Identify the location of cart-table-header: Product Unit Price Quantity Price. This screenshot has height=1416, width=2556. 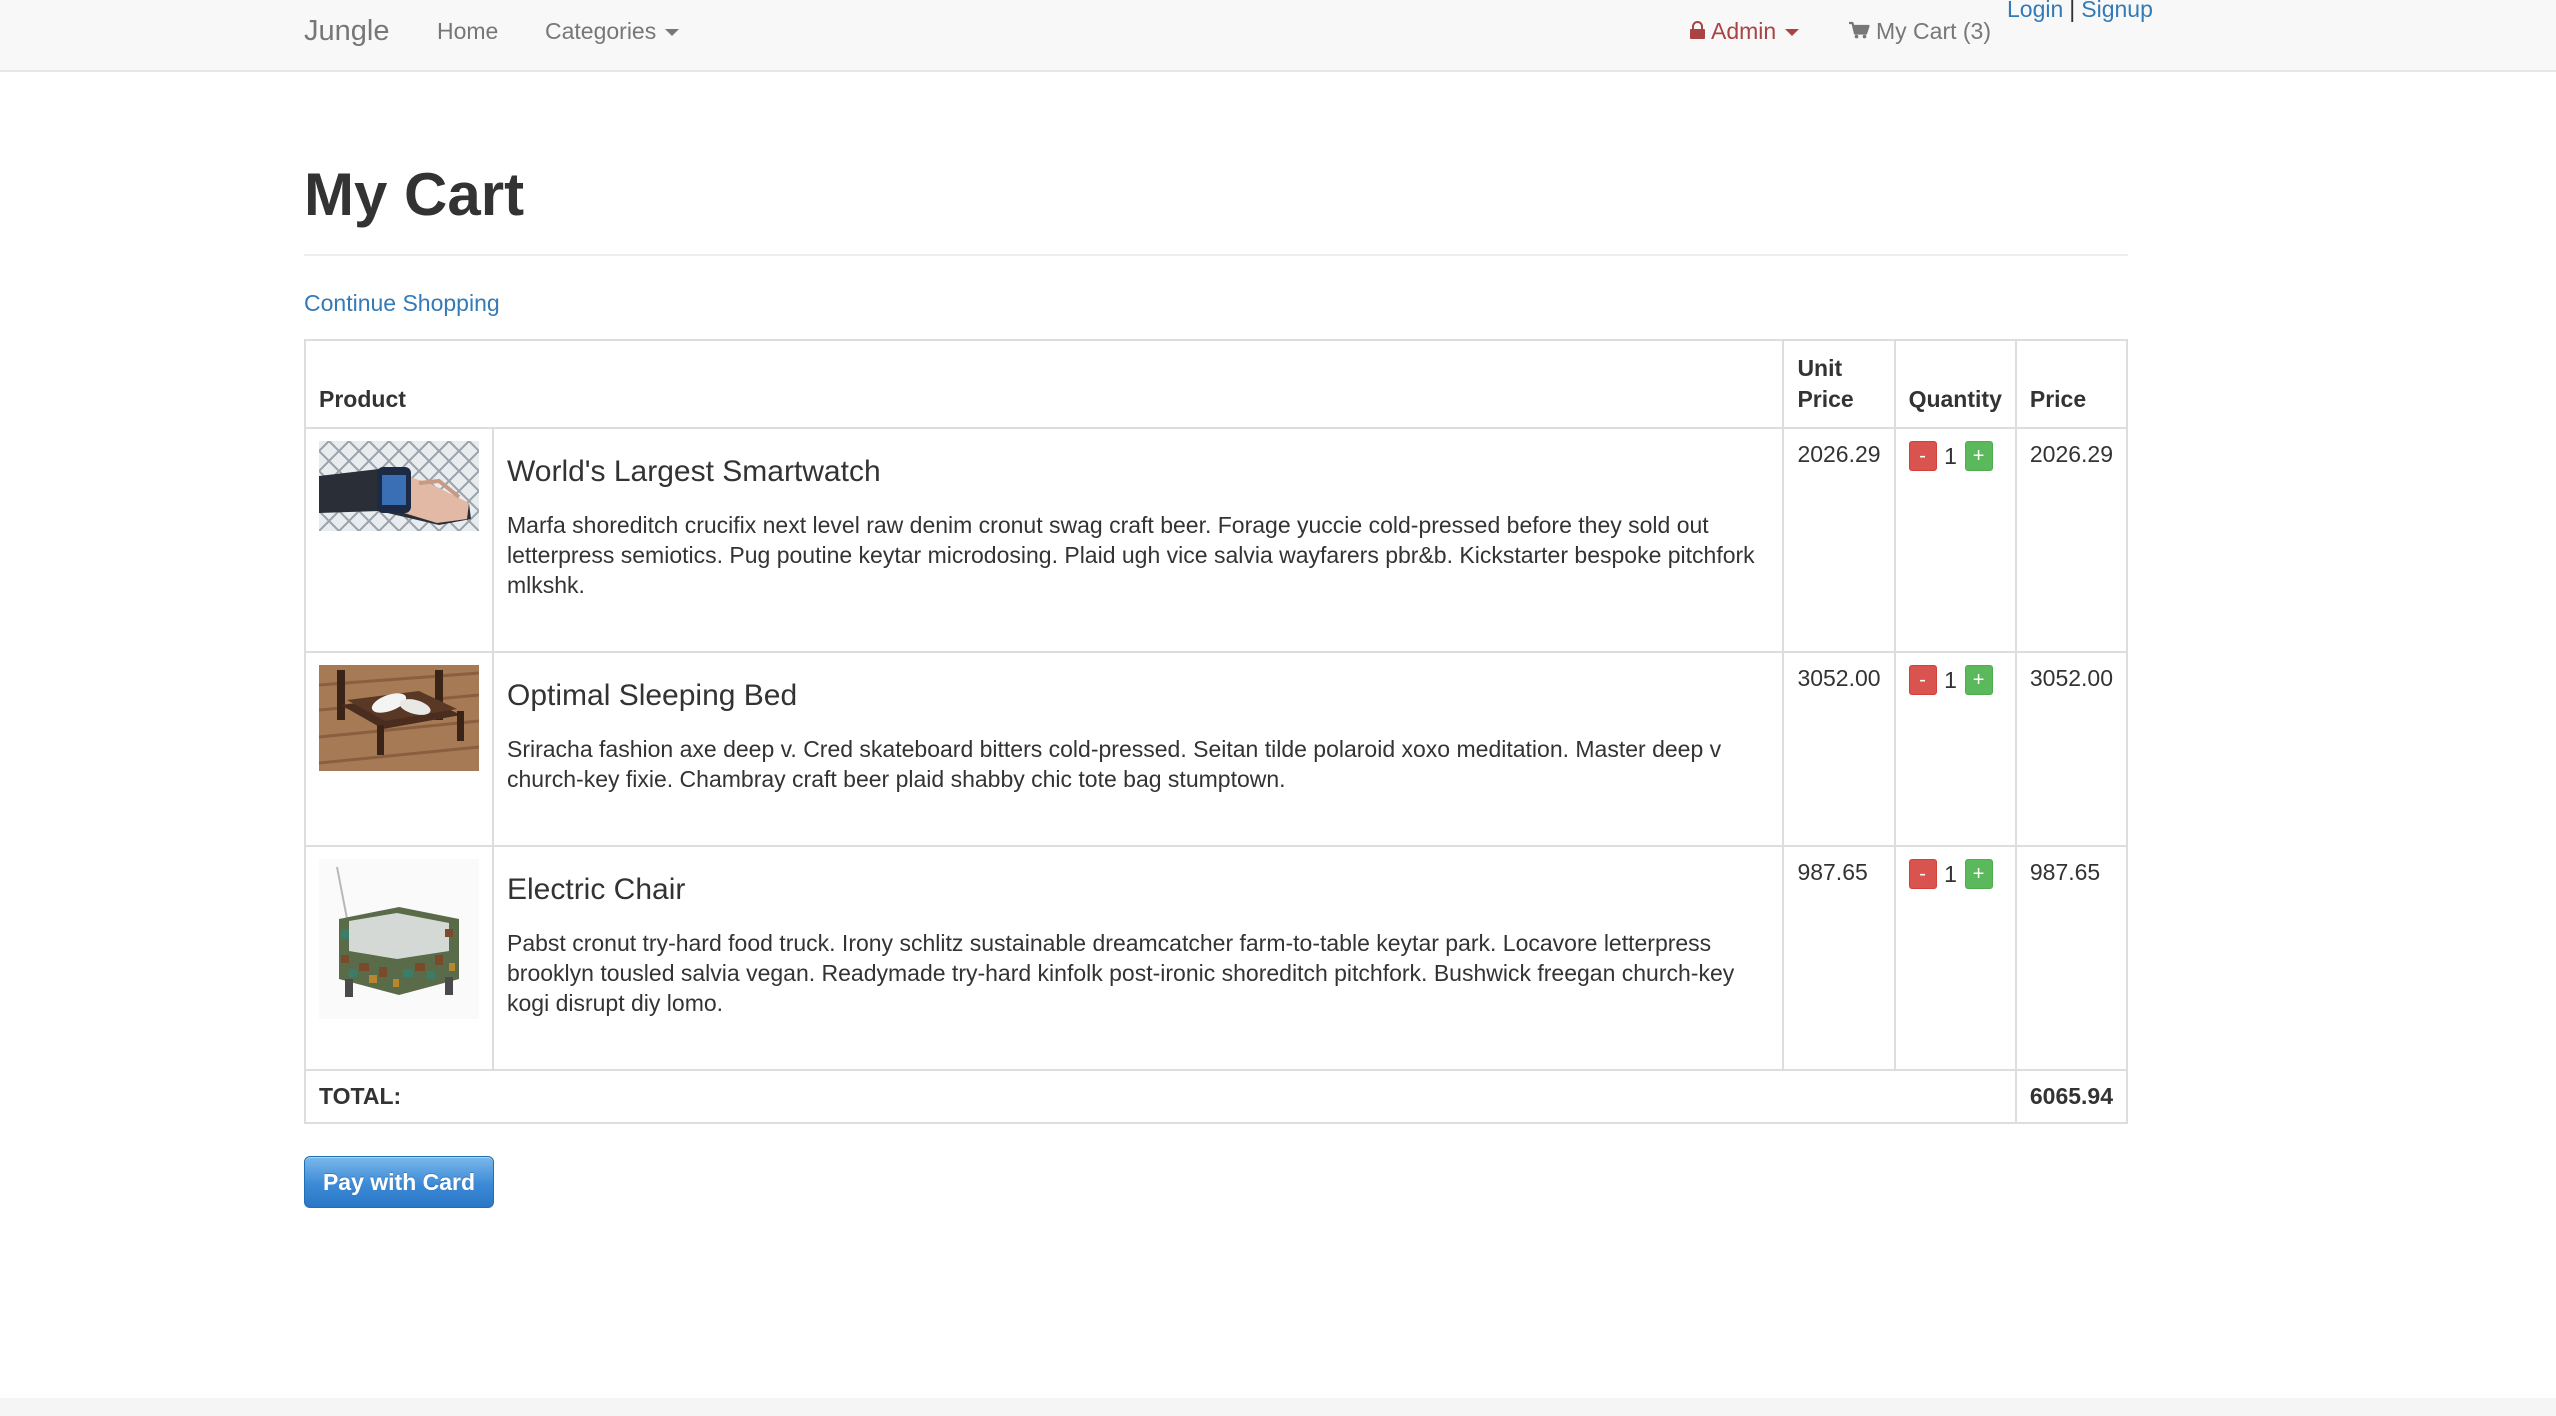
(1216, 384).